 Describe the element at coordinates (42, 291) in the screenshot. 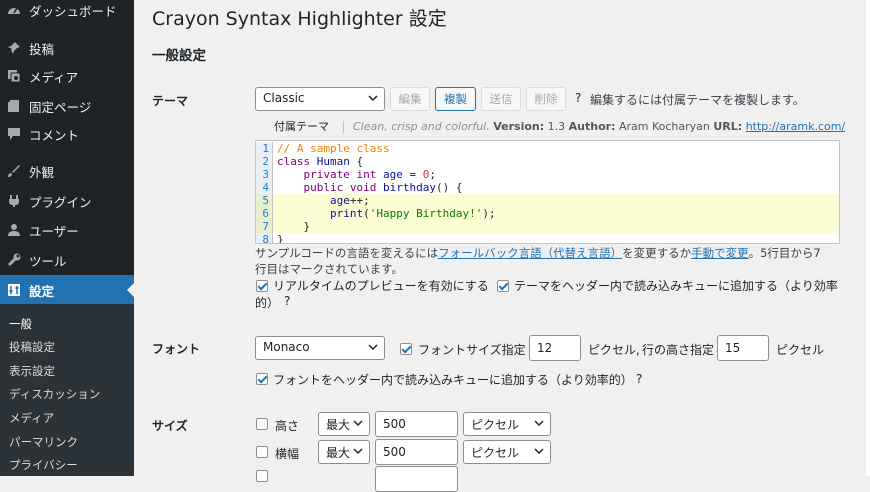

I see `sidebar-item-label: 設定` at that location.